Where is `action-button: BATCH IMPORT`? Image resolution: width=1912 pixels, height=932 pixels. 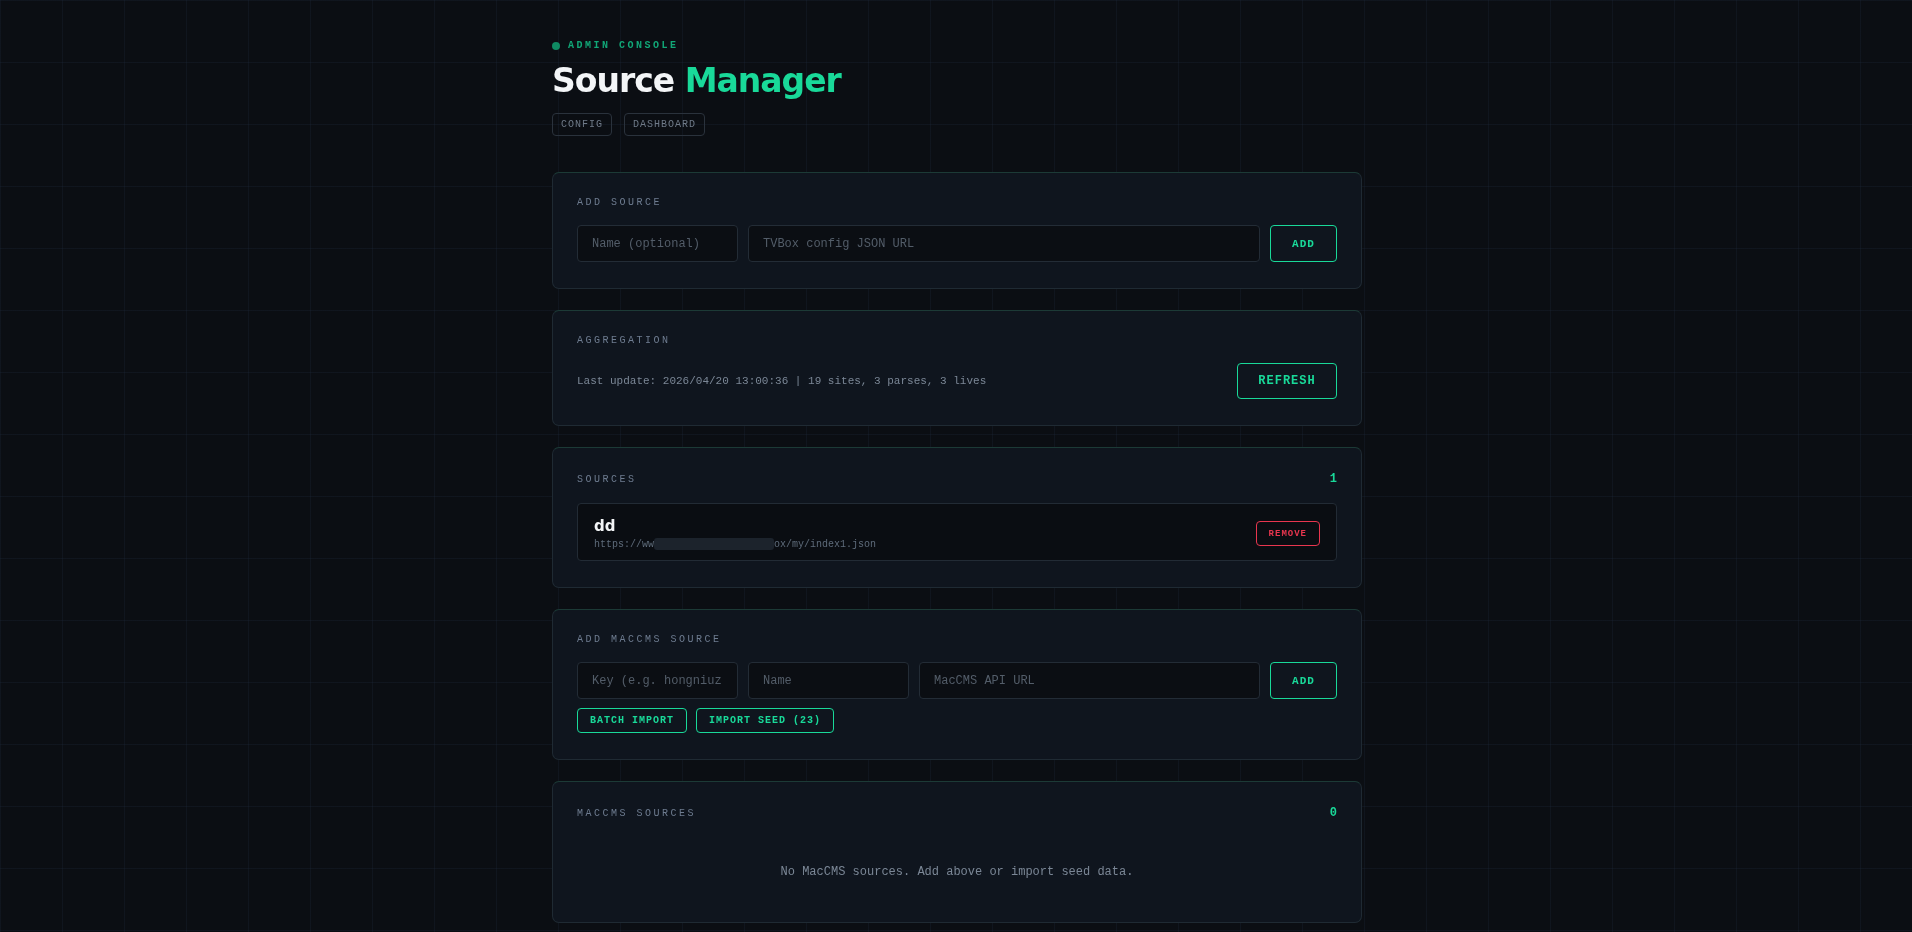 action-button: BATCH IMPORT is located at coordinates (632, 720).